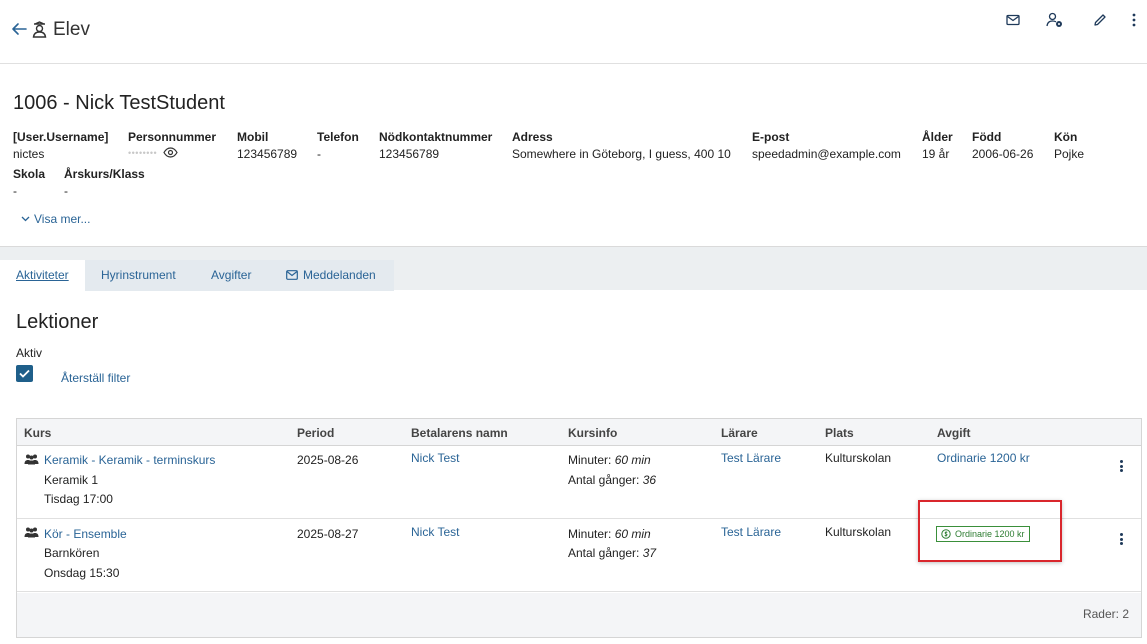 Image resolution: width=1147 pixels, height=644 pixels. Describe the element at coordinates (739, 433) in the screenshot. I see `col-larare: Lärare` at that location.